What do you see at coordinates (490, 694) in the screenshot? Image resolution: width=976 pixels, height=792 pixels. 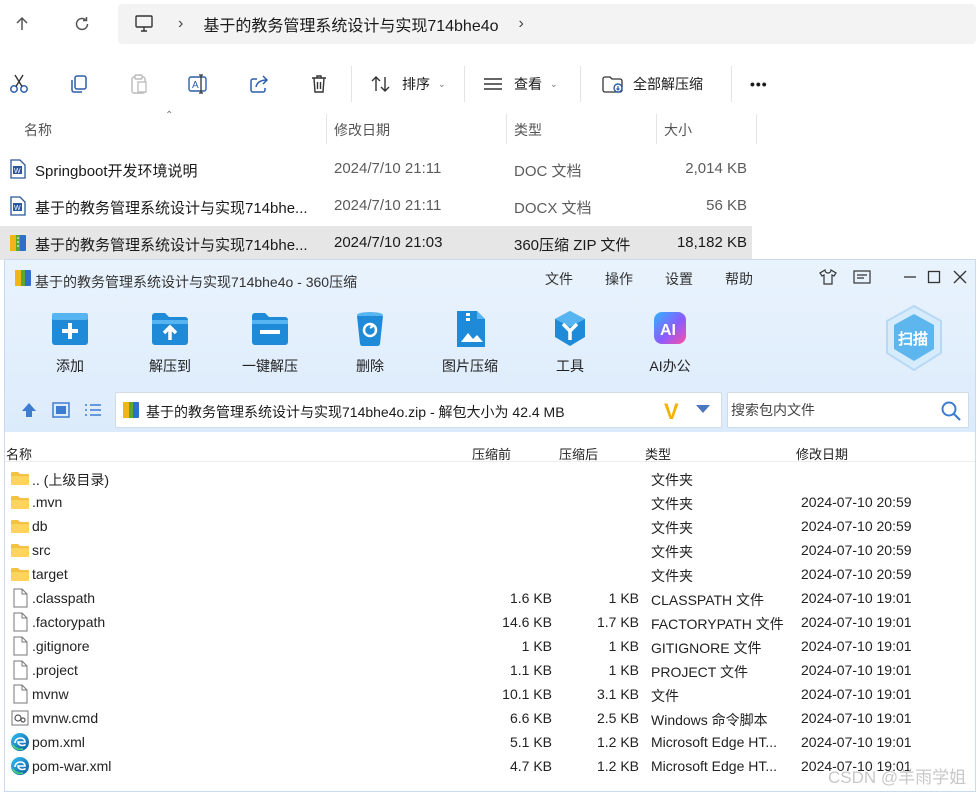 I see `archive-row: mvnw 10.1 KB 3.1 KB 文件 2024-07-10 19:01` at bounding box center [490, 694].